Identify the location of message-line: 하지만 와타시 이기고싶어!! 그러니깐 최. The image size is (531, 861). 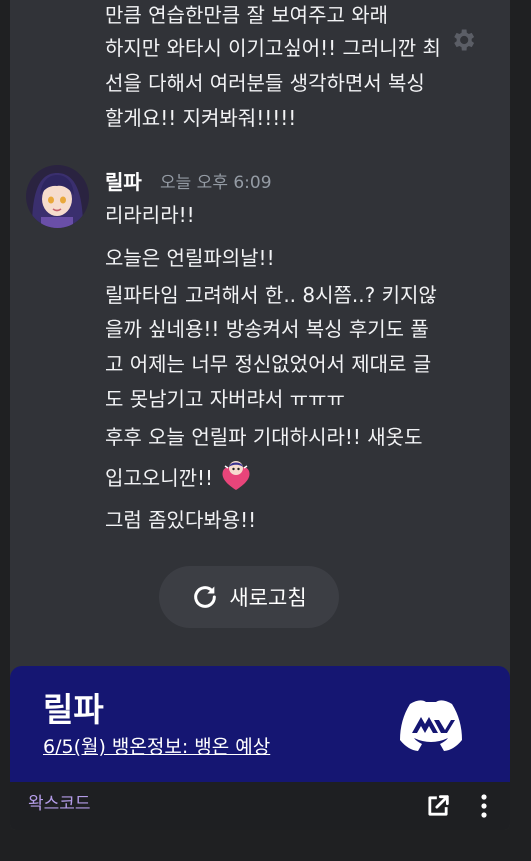
(273, 48).